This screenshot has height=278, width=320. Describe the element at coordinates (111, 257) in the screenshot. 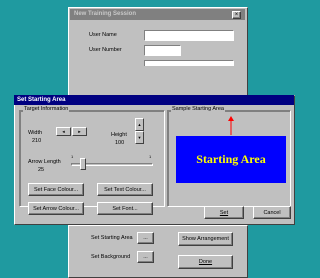

I see `set-background-label: Set Background` at that location.